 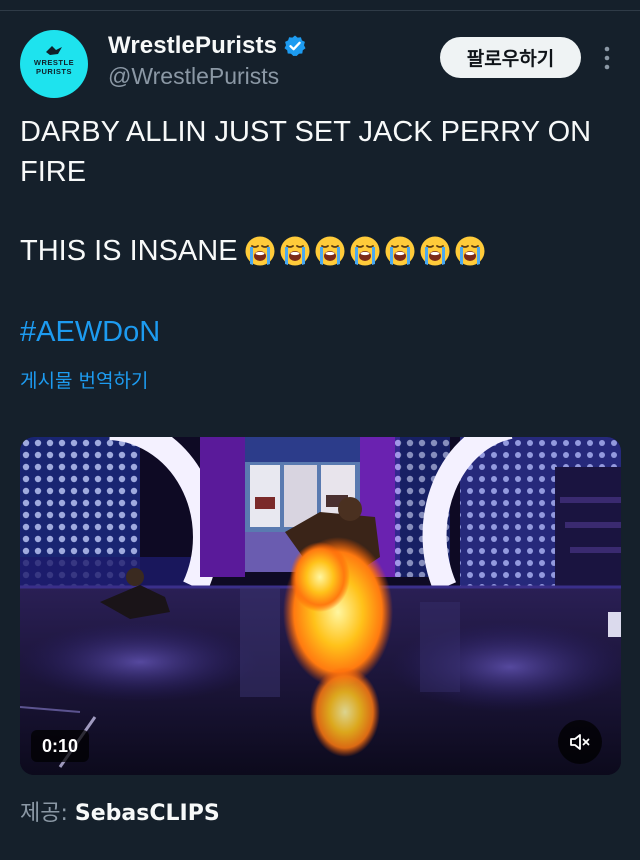 What do you see at coordinates (192, 46) in the screenshot?
I see `author-display-name: WrestlePurists` at bounding box center [192, 46].